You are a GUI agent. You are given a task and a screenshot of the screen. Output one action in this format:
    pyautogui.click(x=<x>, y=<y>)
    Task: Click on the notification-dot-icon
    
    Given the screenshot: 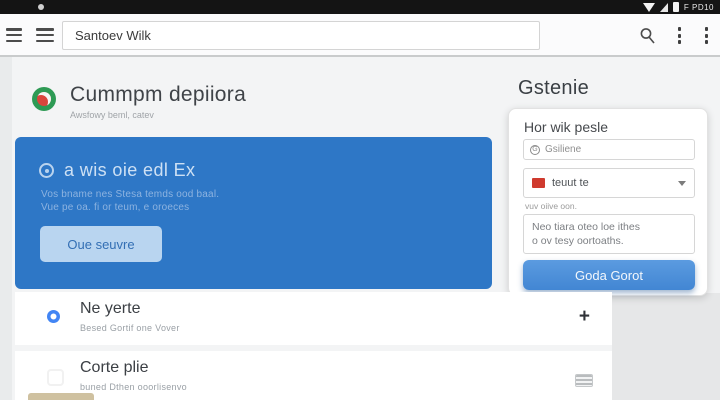 What is the action you would take?
    pyautogui.click(x=41, y=7)
    